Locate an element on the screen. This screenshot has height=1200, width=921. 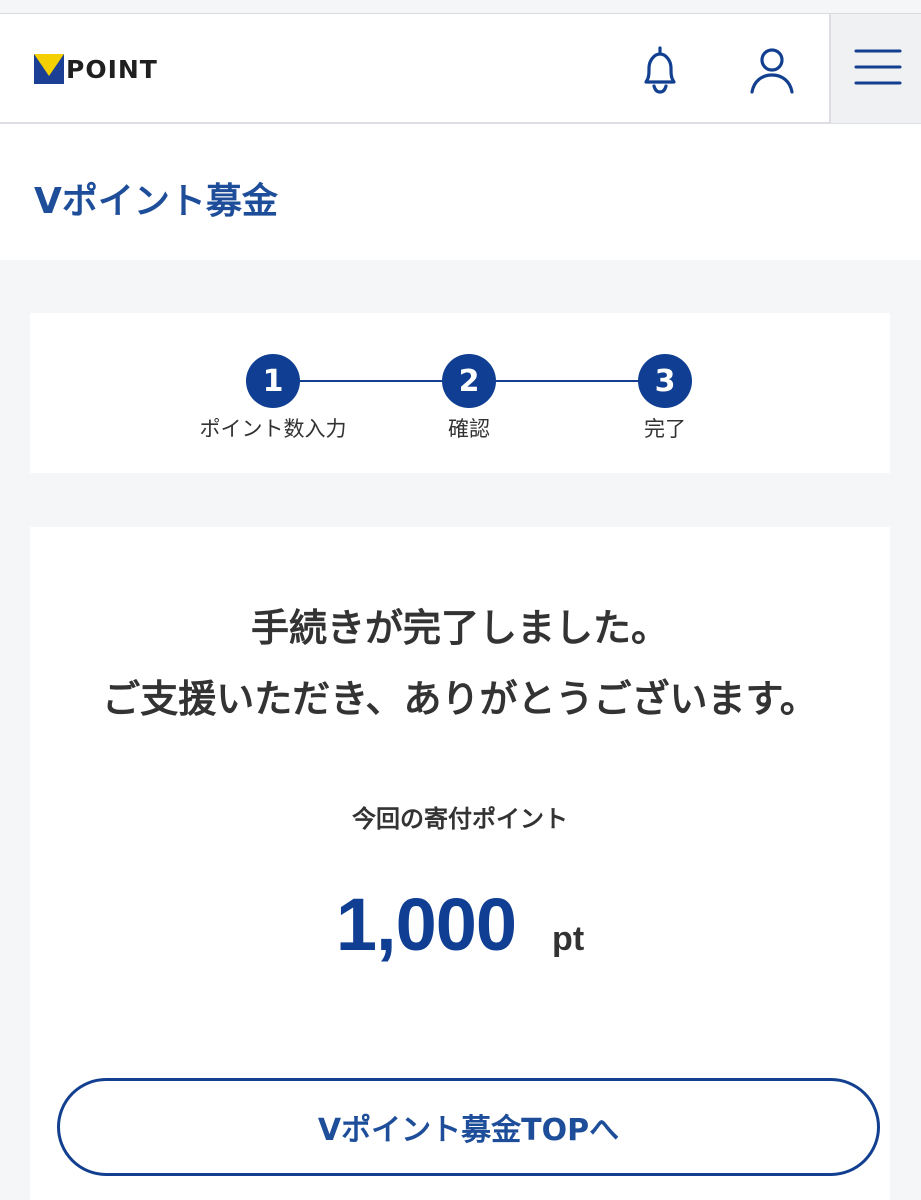
hamburger-menu-button is located at coordinates (875, 68).